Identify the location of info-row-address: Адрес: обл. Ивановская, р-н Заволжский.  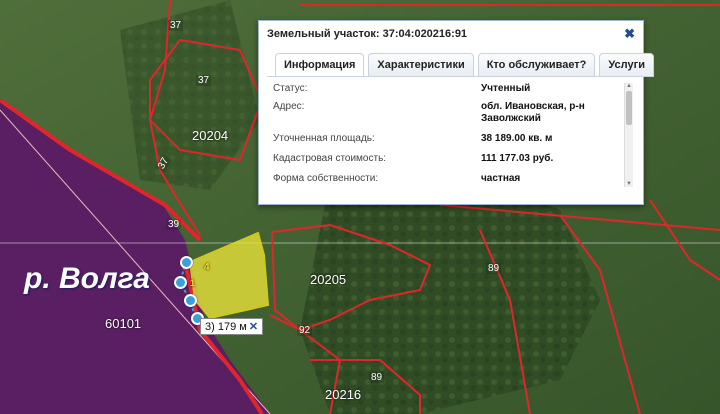
(447, 112).